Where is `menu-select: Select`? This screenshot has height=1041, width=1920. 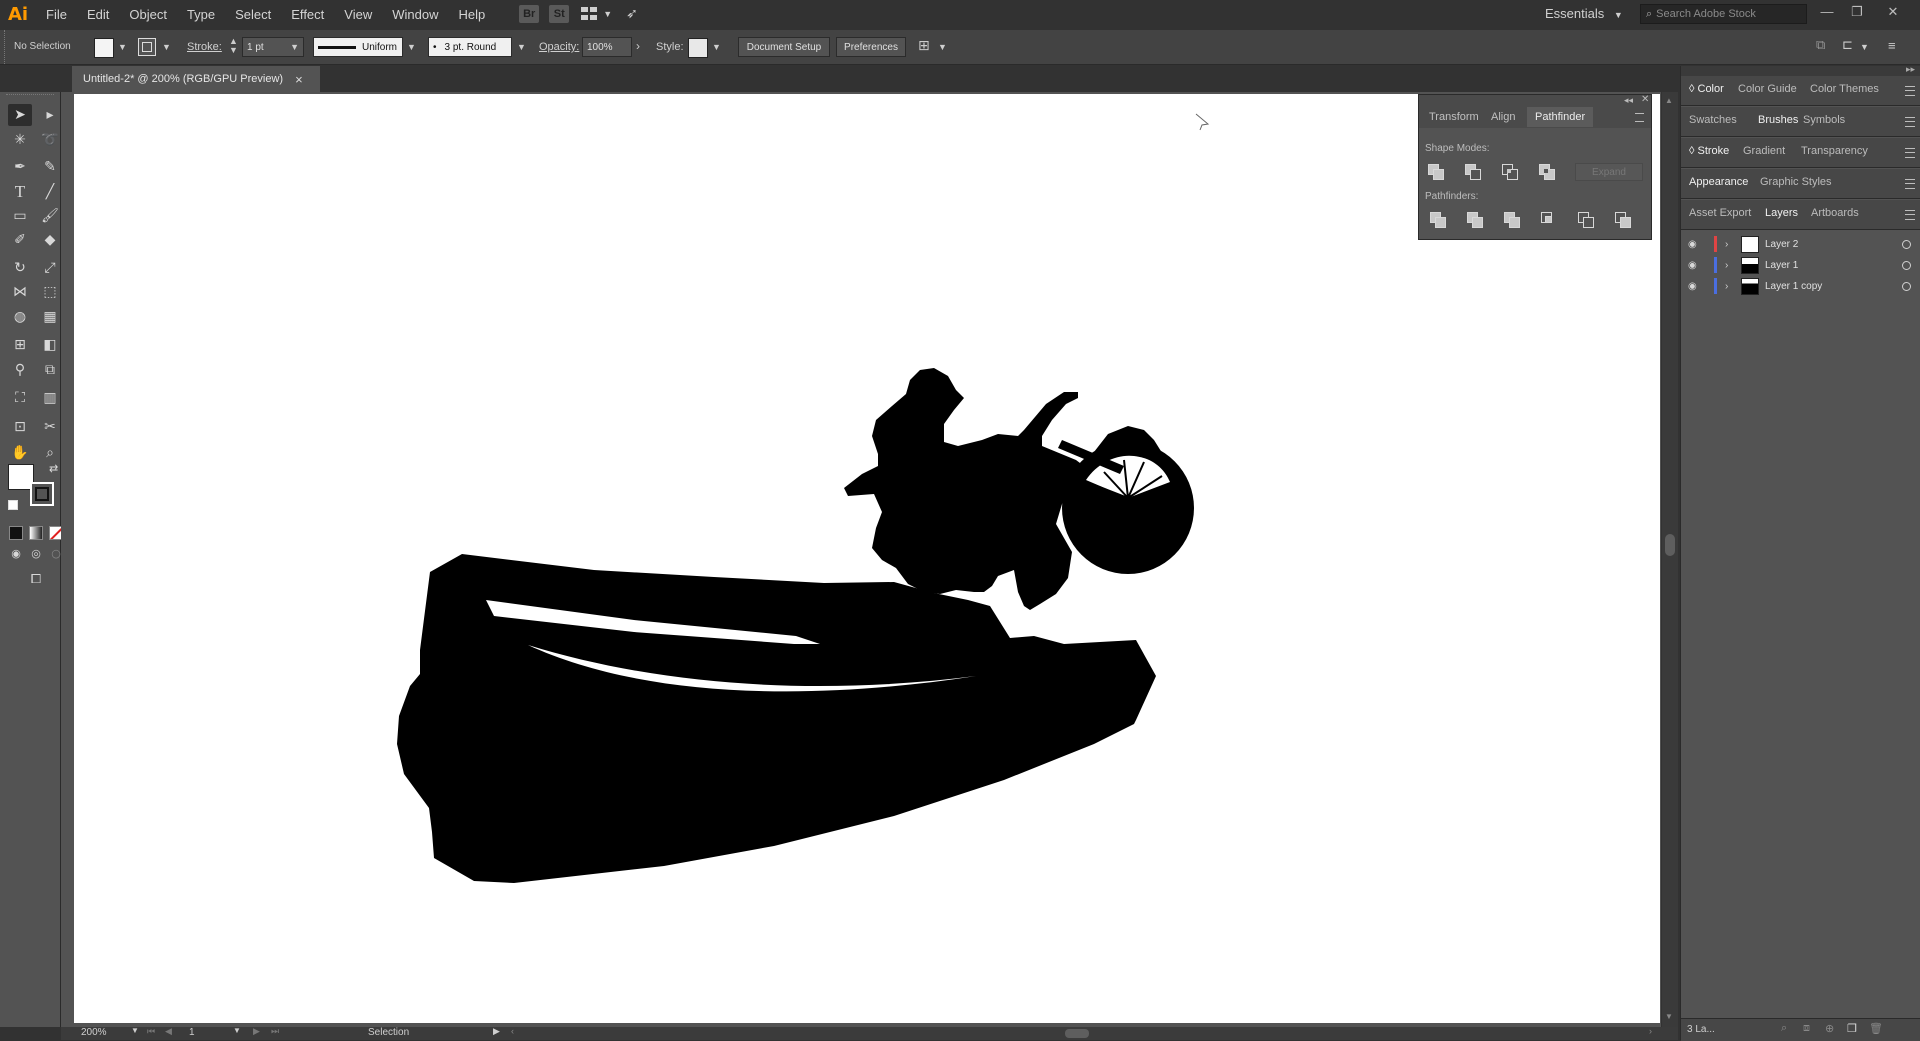
menu-select: Select is located at coordinates (253, 14).